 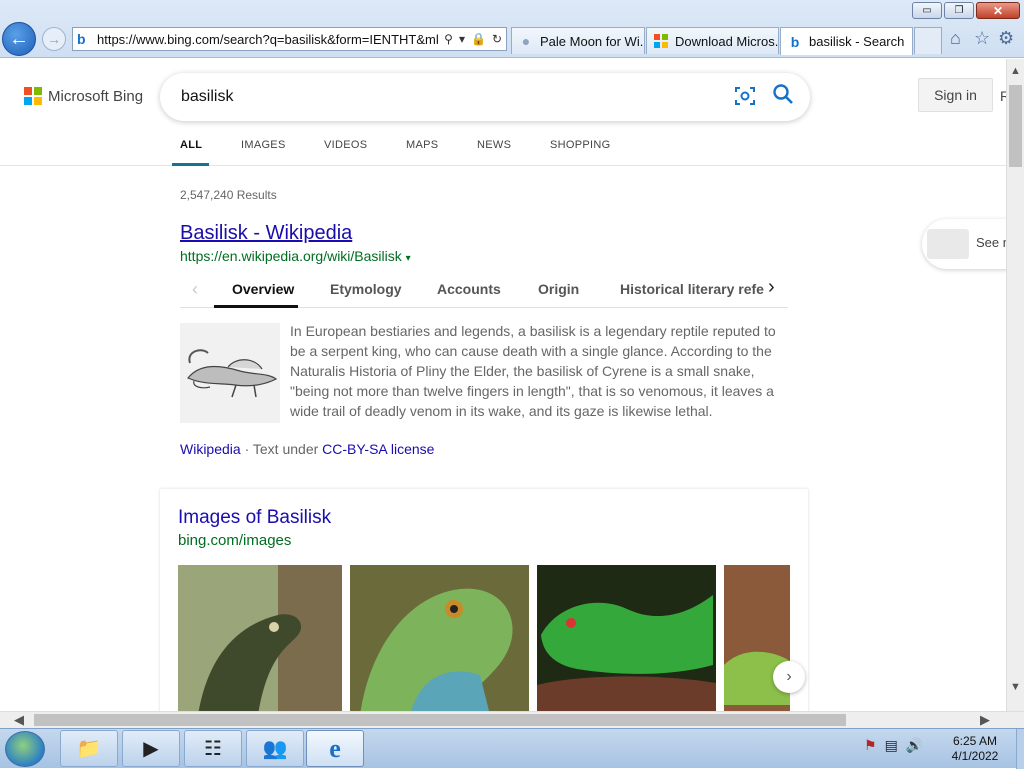 What do you see at coordinates (1015, 385) in the screenshot?
I see `vertical-scrollbar: ▲ ▼` at bounding box center [1015, 385].